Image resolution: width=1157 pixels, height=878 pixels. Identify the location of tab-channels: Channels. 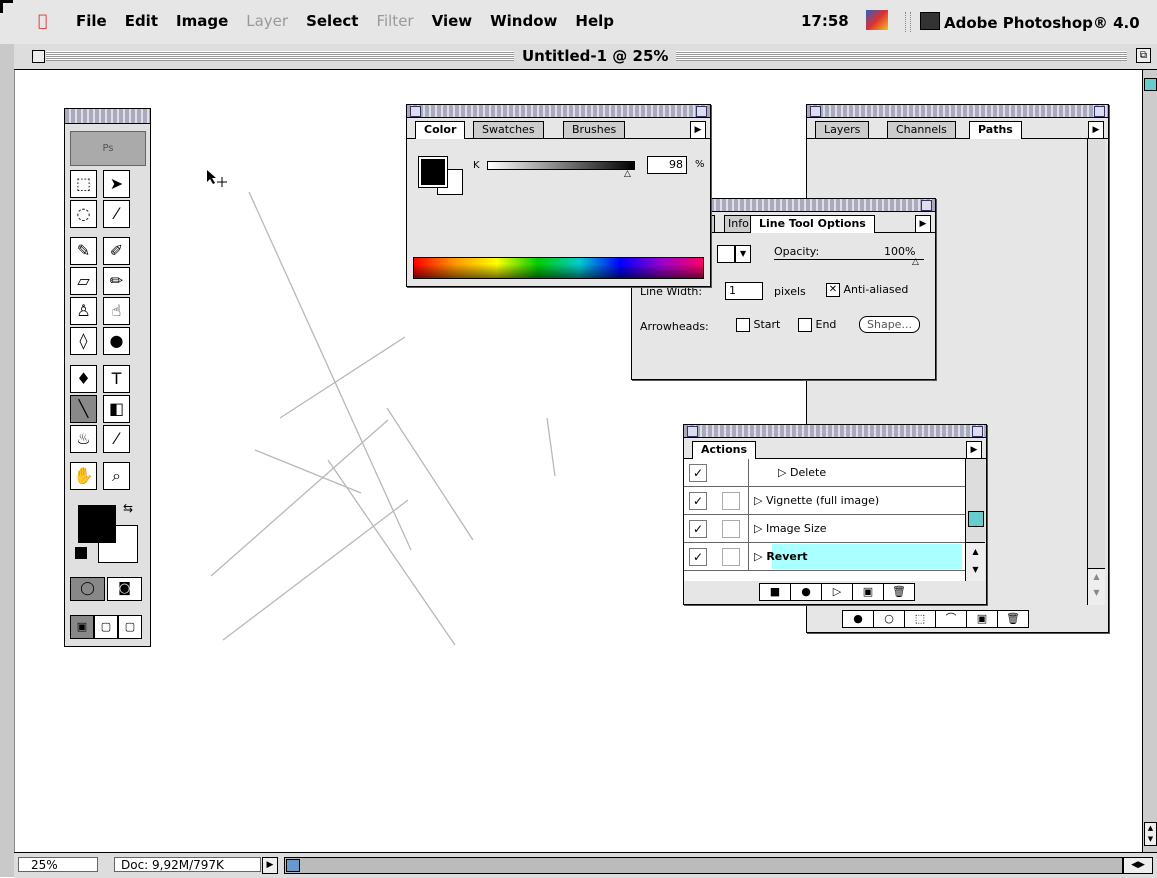
(921, 129).